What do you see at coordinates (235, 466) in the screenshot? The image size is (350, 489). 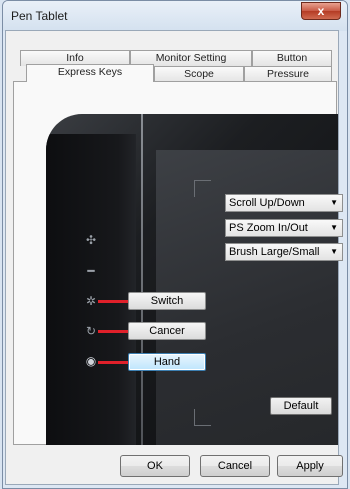 I see `cancel-button: Cancel` at bounding box center [235, 466].